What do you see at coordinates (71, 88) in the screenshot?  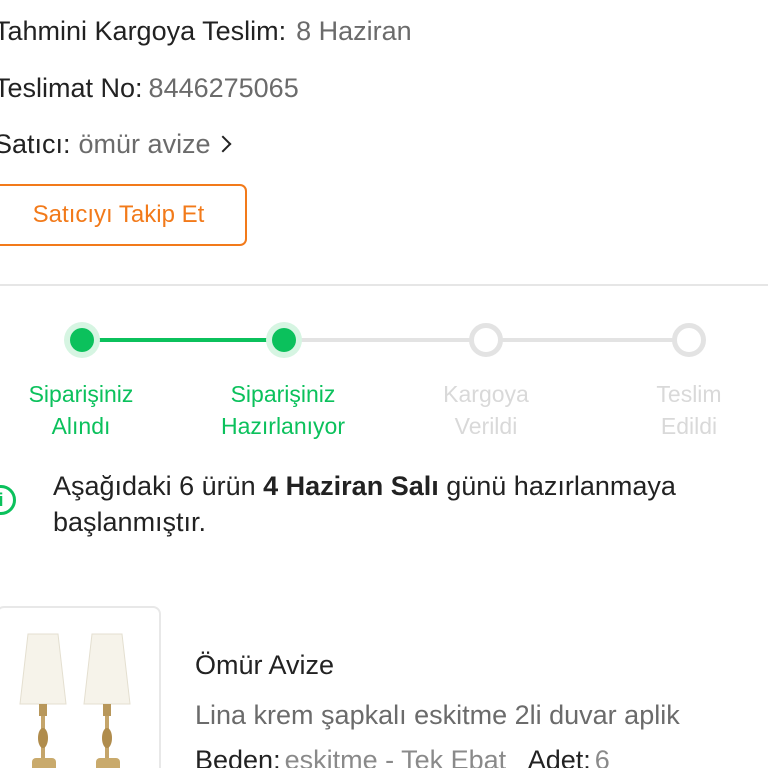 I see `delivery-number-label: Teslimat No:` at bounding box center [71, 88].